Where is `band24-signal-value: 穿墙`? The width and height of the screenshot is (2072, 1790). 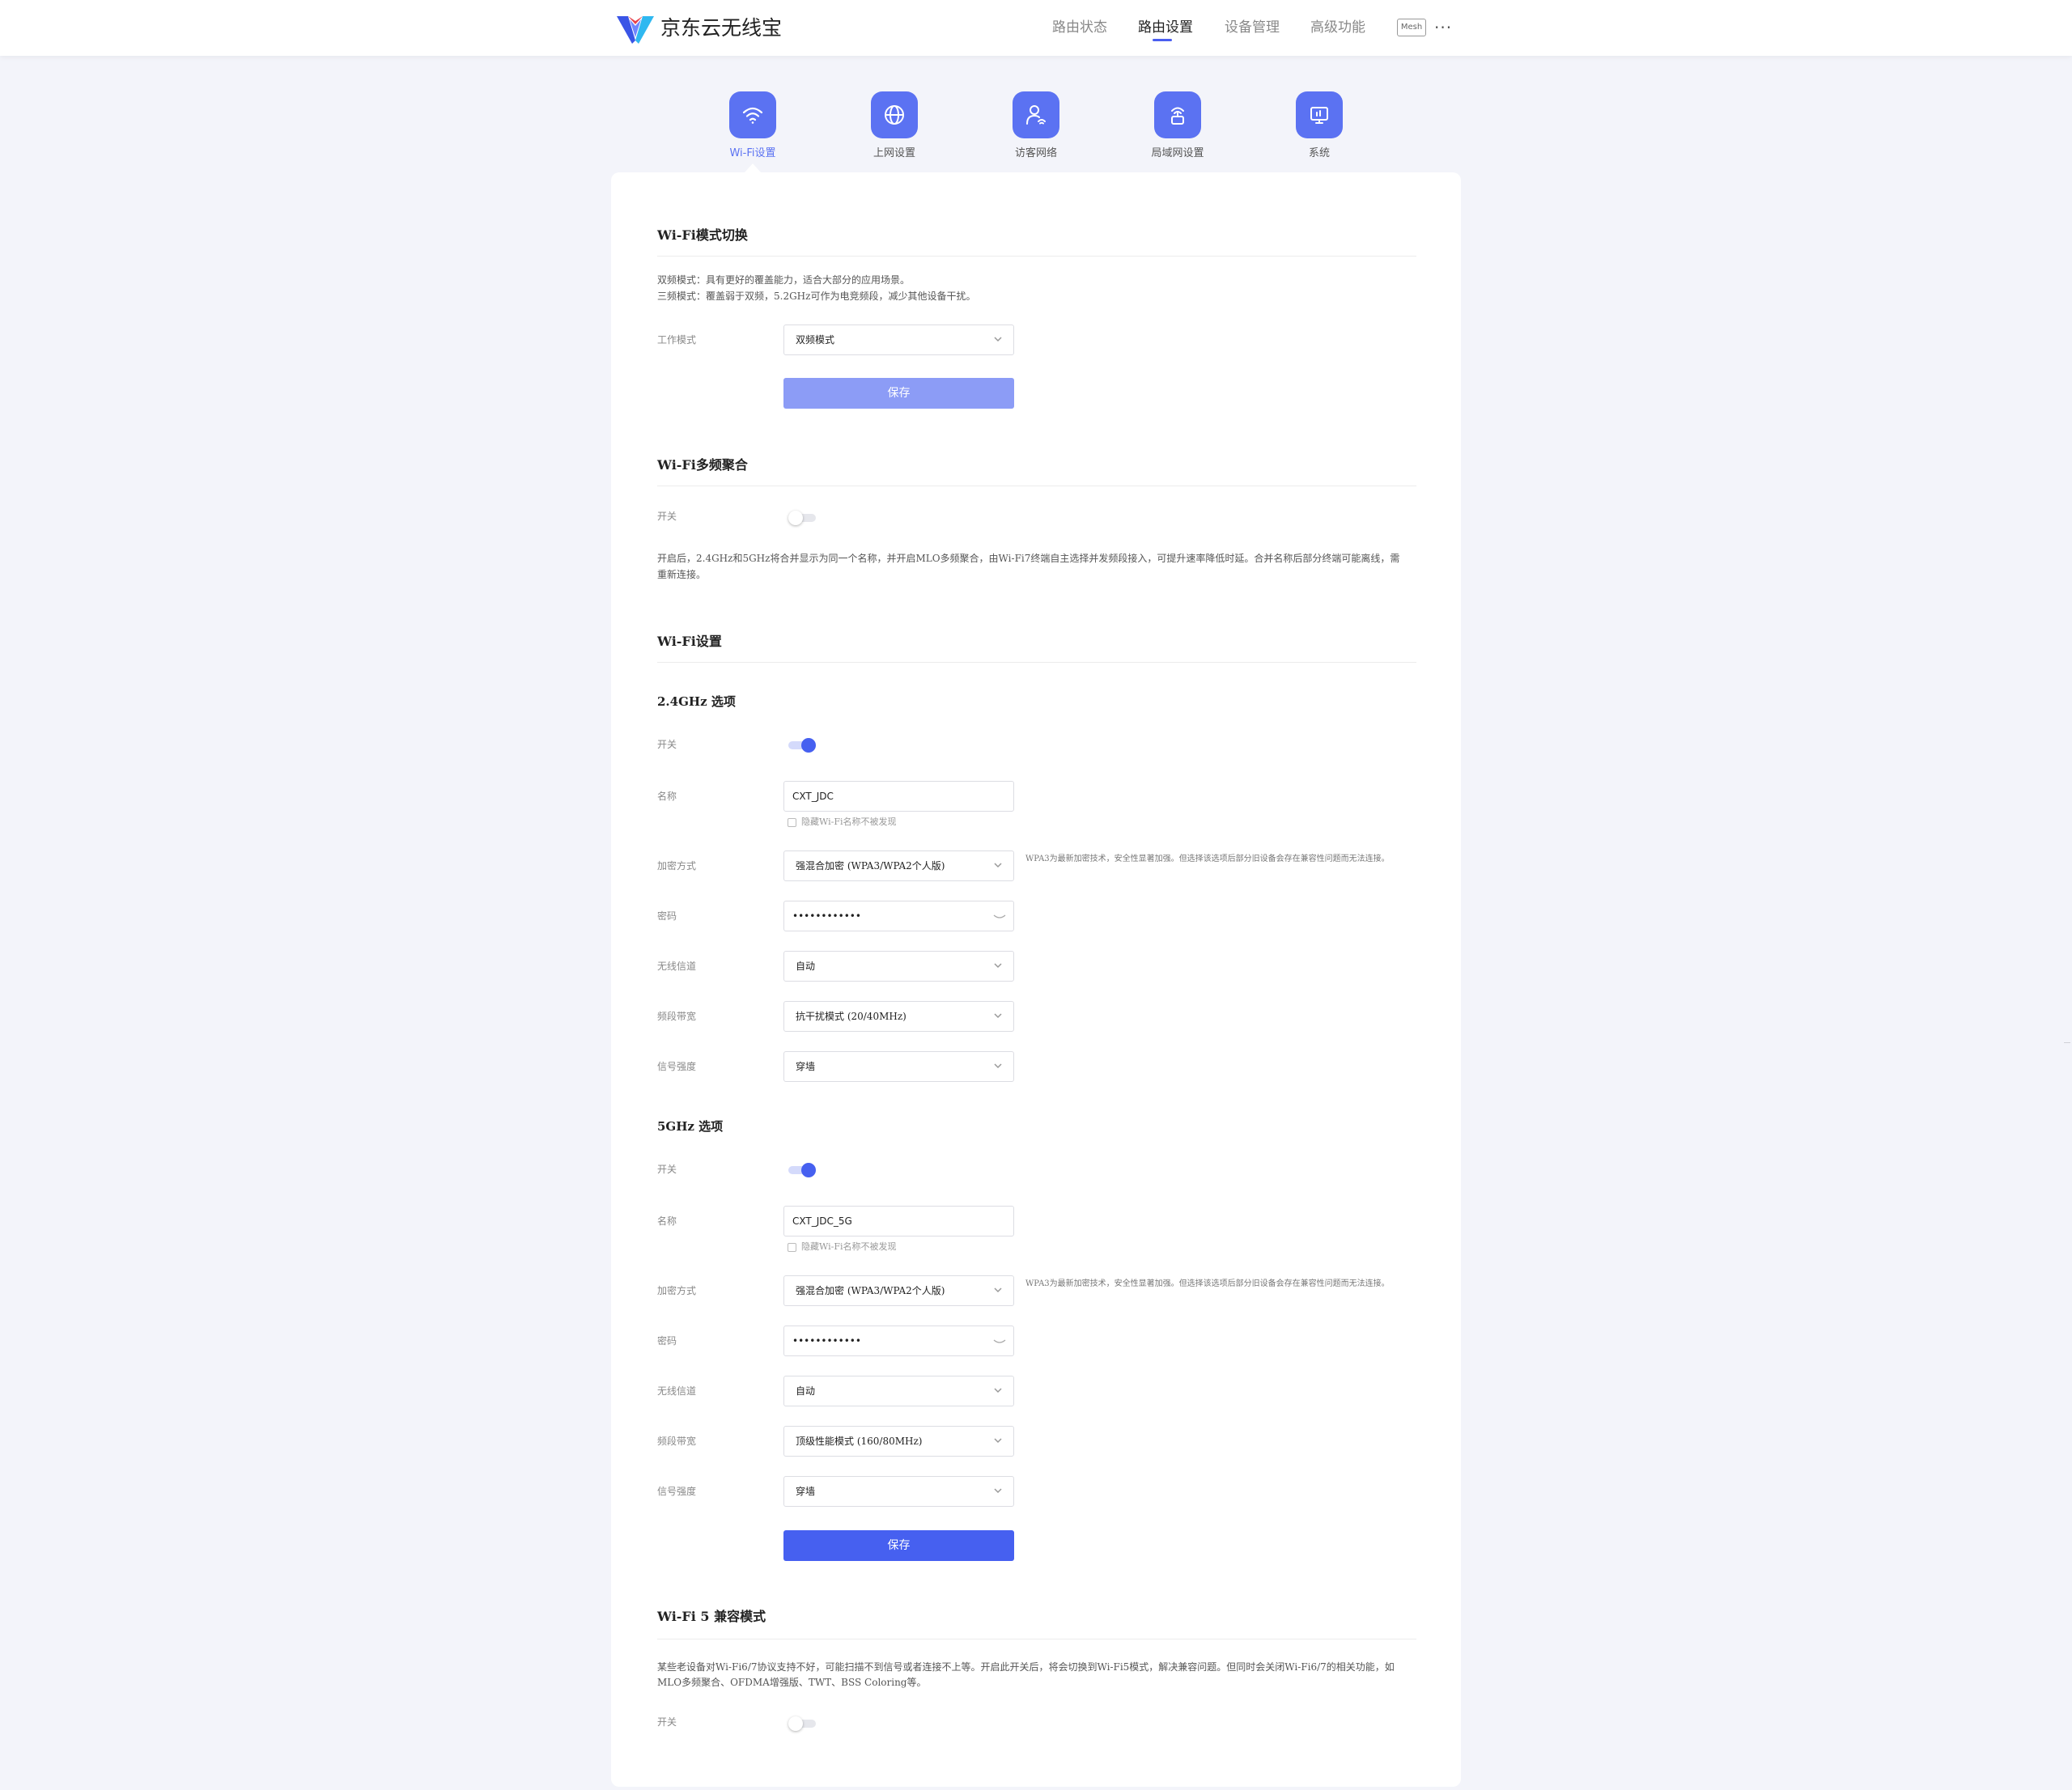 band24-signal-value: 穿墙 is located at coordinates (806, 1066).